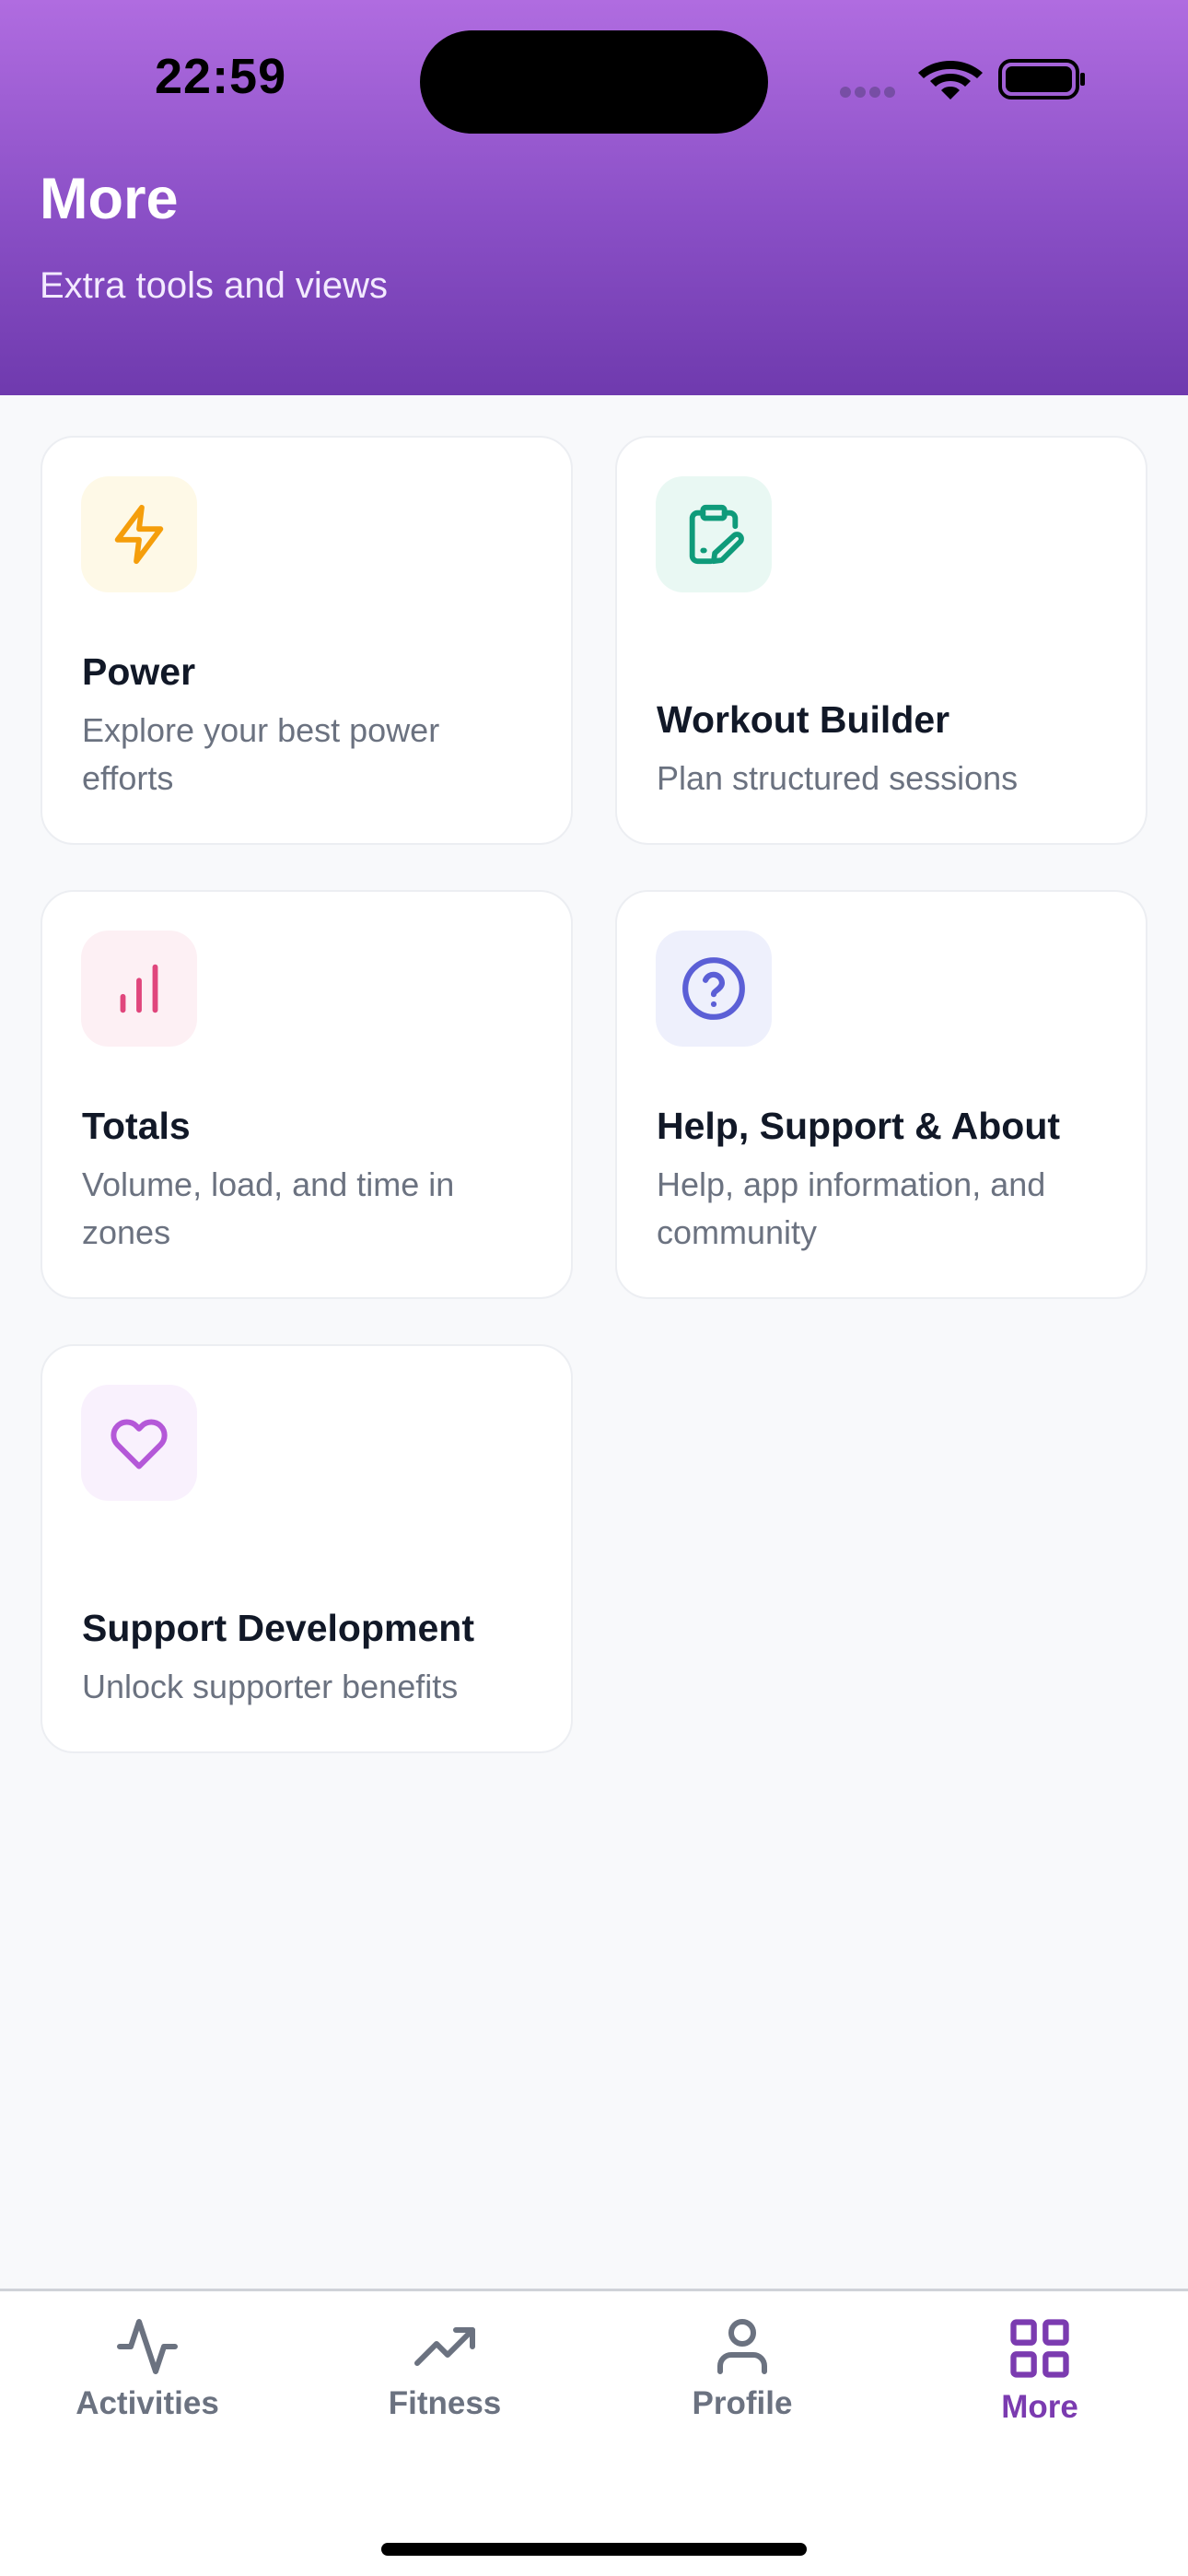  I want to click on card-title: Power, so click(139, 671).